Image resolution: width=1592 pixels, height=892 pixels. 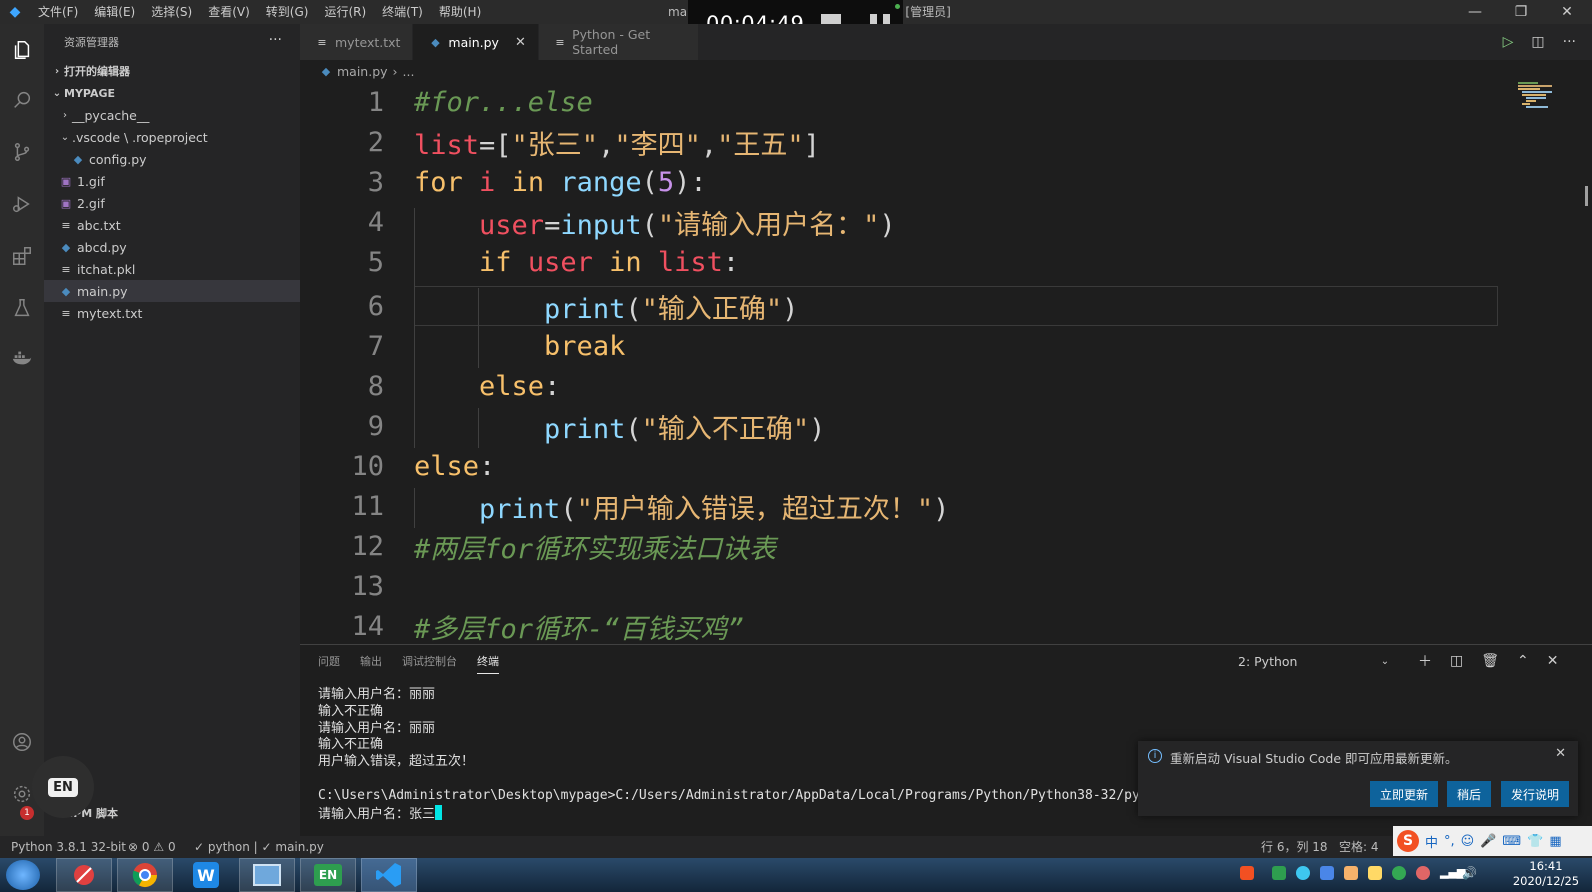 What do you see at coordinates (357, 42) in the screenshot?
I see `tab-mytext: ≡ mytext.txt` at bounding box center [357, 42].